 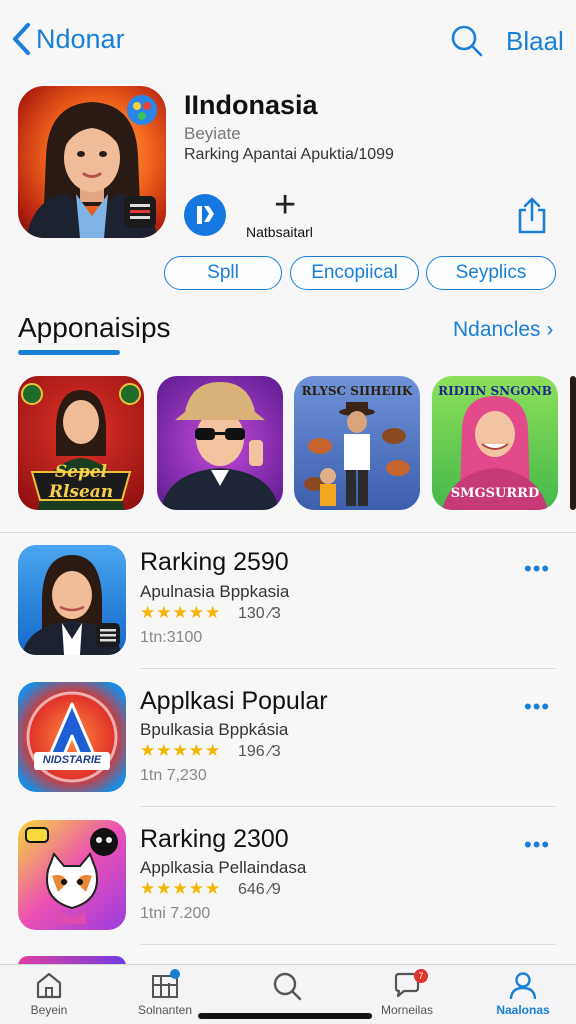 What do you see at coordinates (407, 993) in the screenshot?
I see `tab-chat: 7 Morneilas` at bounding box center [407, 993].